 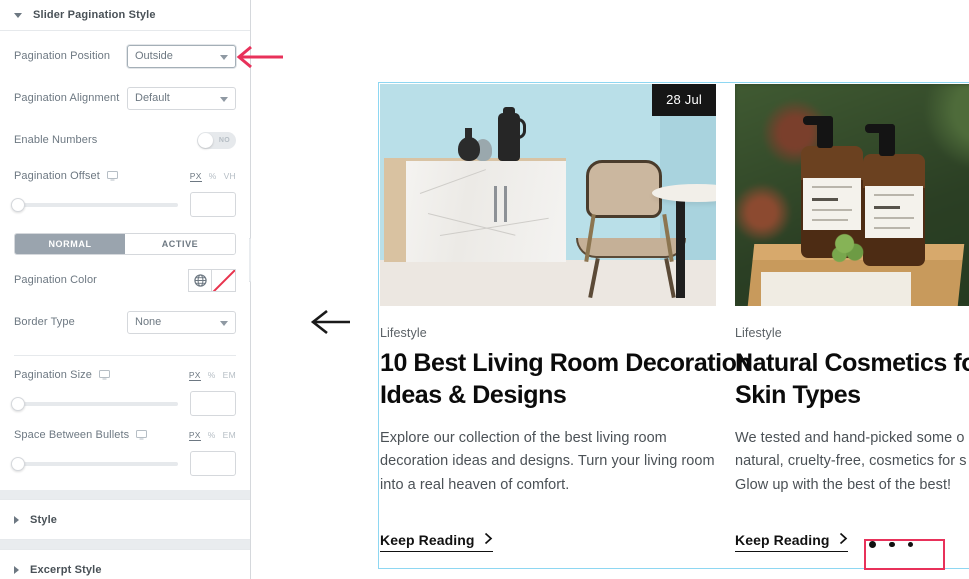 What do you see at coordinates (216, 140) in the screenshot?
I see `enable-numbers-toggle: NO` at bounding box center [216, 140].